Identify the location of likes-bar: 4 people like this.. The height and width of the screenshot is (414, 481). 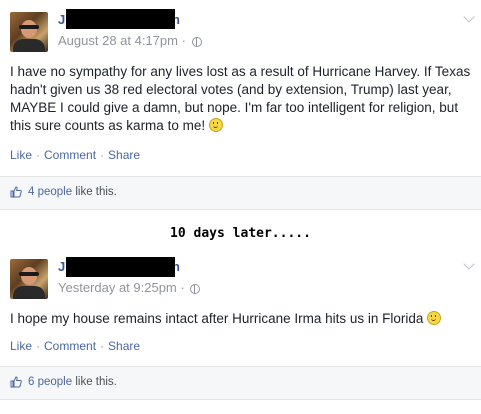
(240, 193).